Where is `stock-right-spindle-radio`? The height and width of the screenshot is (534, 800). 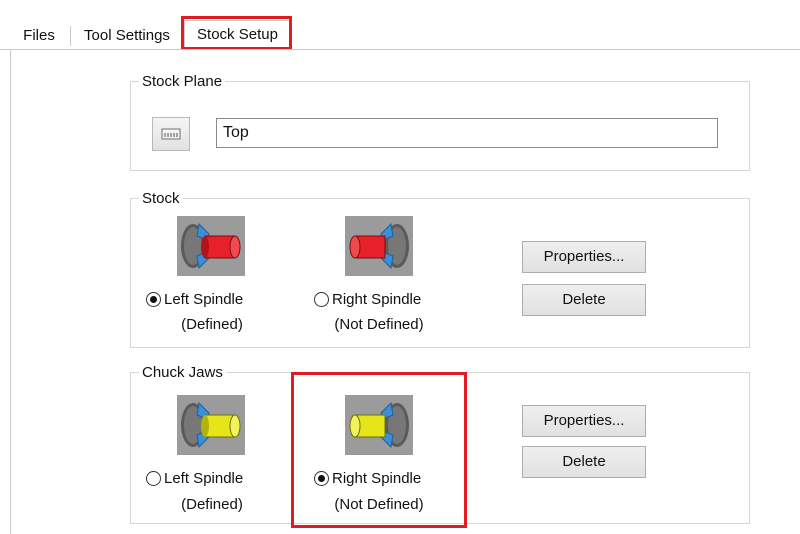 stock-right-spindle-radio is located at coordinates (321, 299).